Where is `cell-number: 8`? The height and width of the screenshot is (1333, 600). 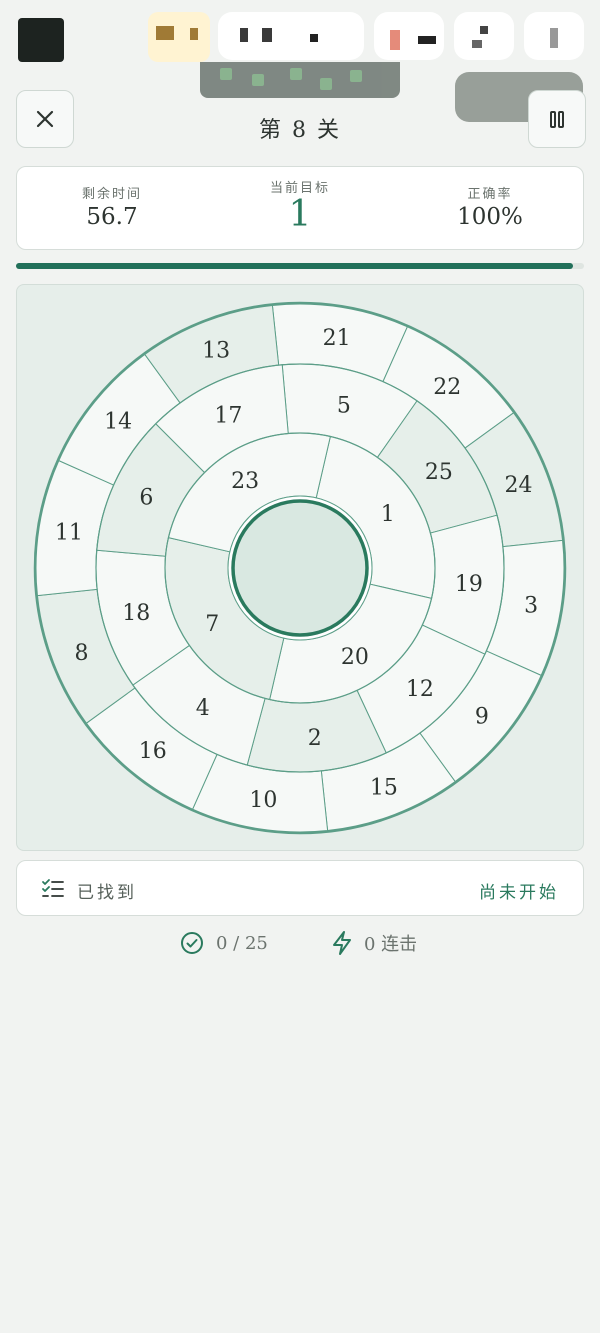 cell-number: 8 is located at coordinates (82, 653).